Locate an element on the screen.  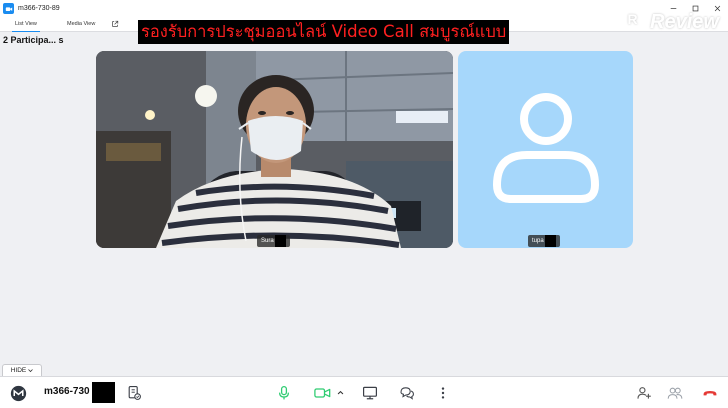
chevron-up-icon is located at coordinates (340, 392).